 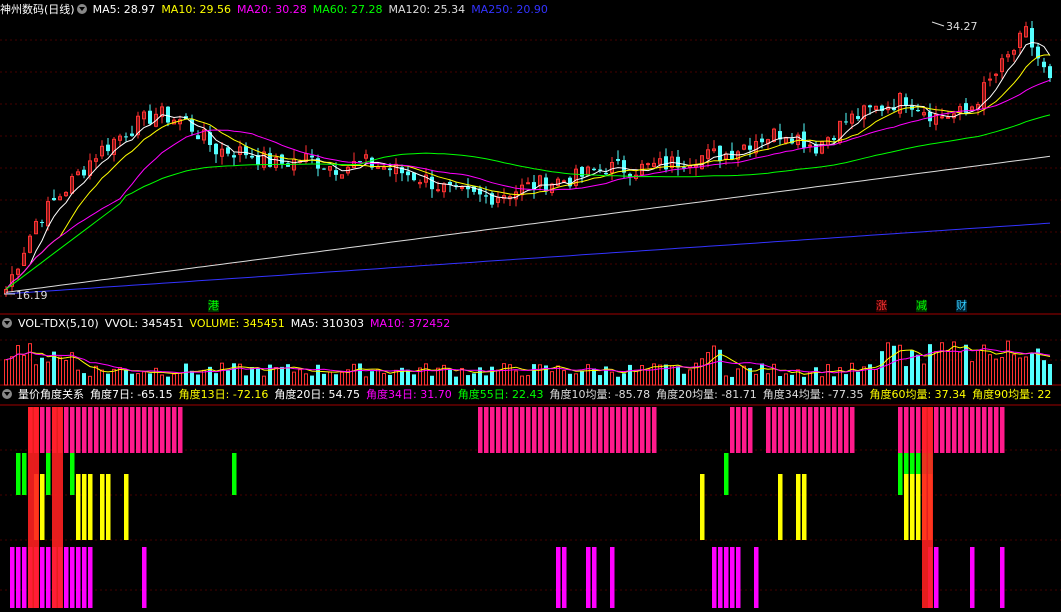 What do you see at coordinates (961, 306) in the screenshot?
I see `badge-finance: 财` at bounding box center [961, 306].